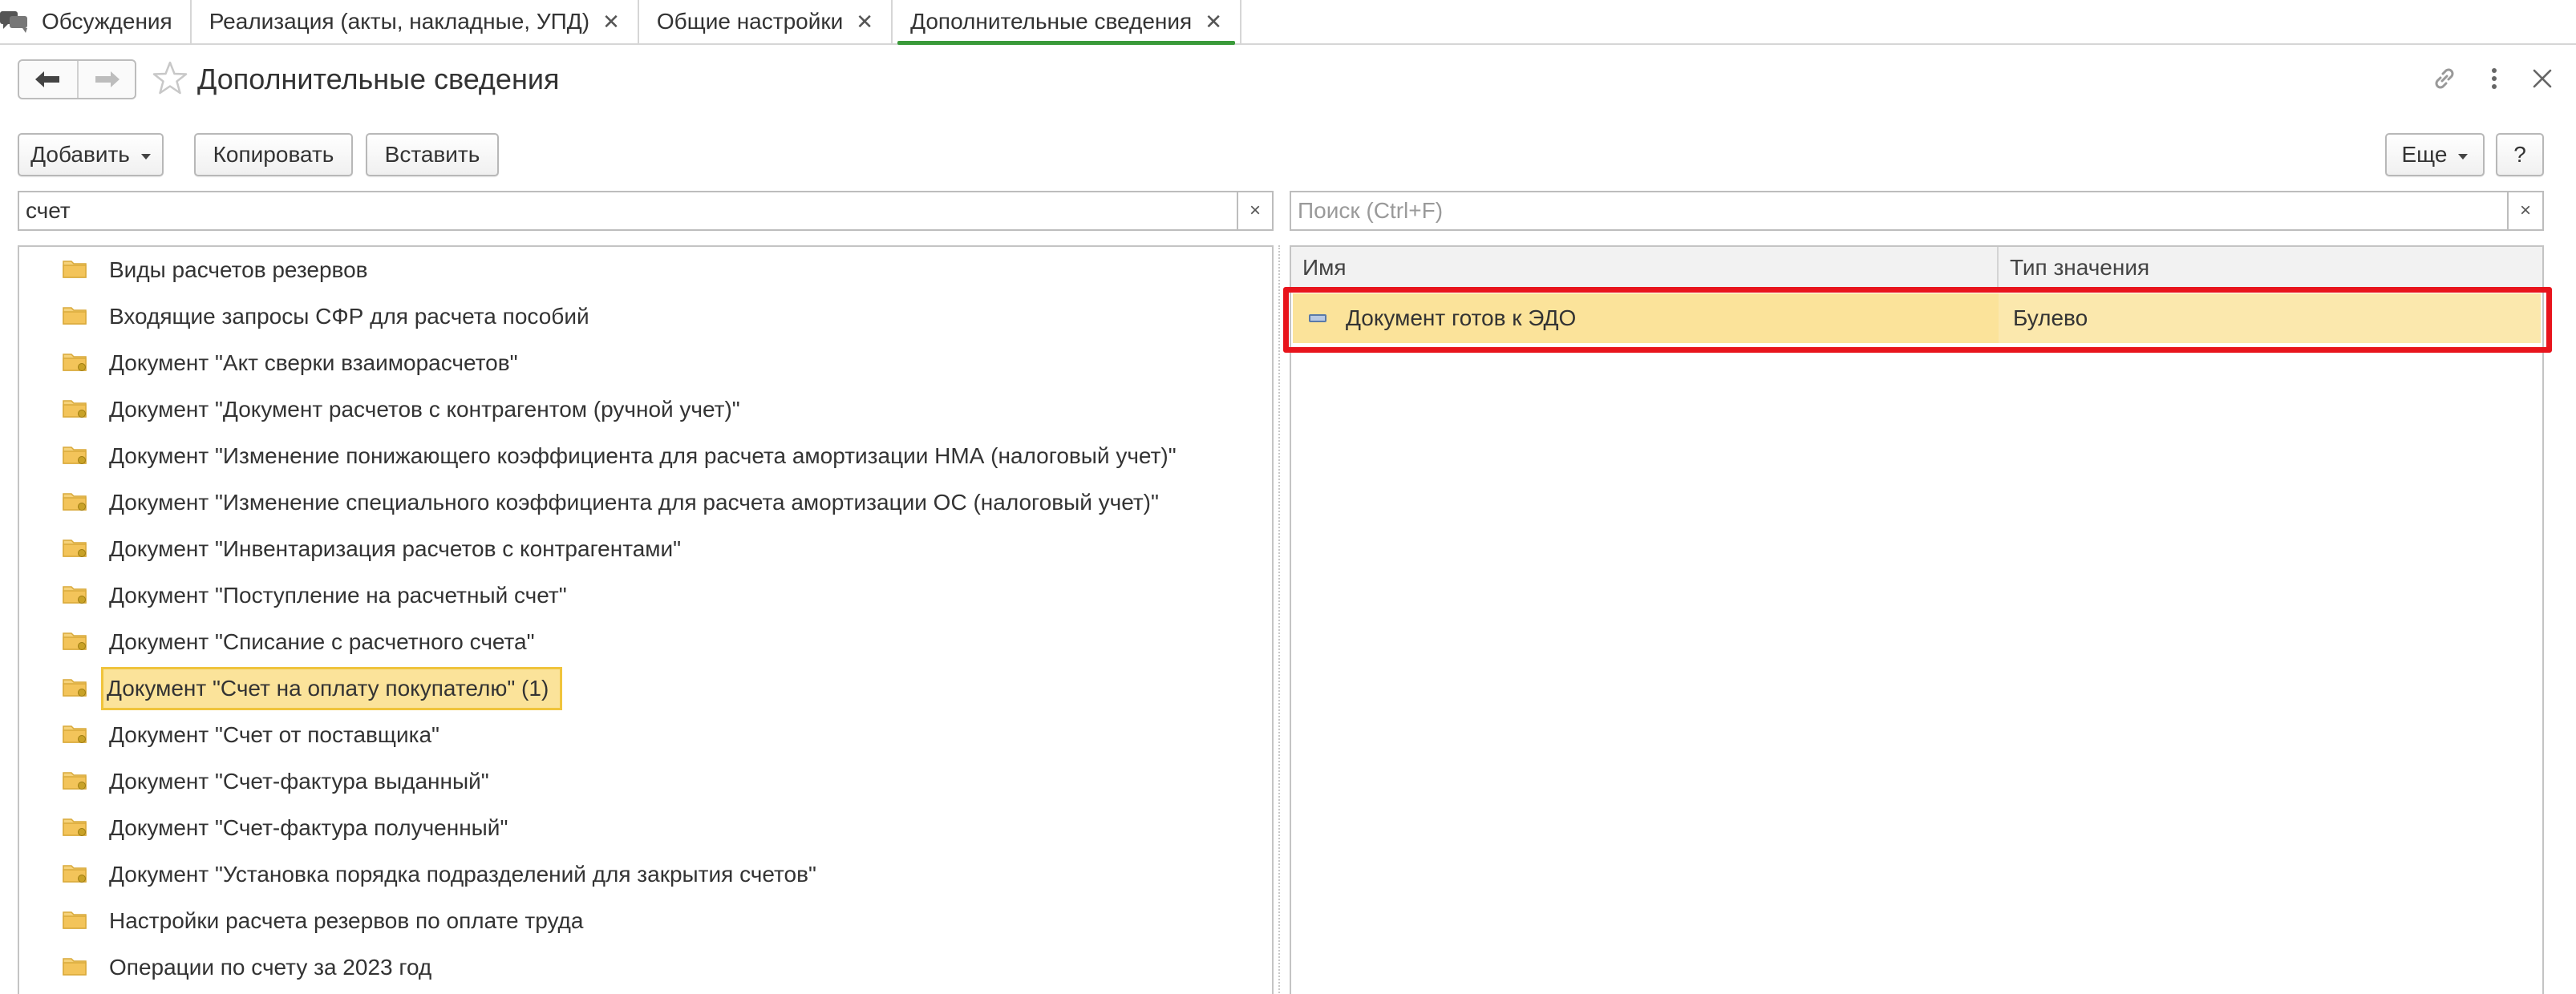  I want to click on tree-item-label: Документ "Счет на оплату покупателю" (1), so click(332, 688).